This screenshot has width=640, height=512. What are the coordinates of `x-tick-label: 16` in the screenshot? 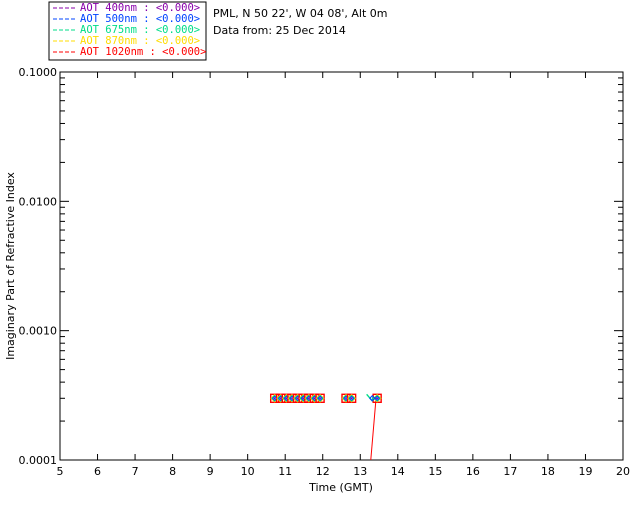 It's located at (473, 471).